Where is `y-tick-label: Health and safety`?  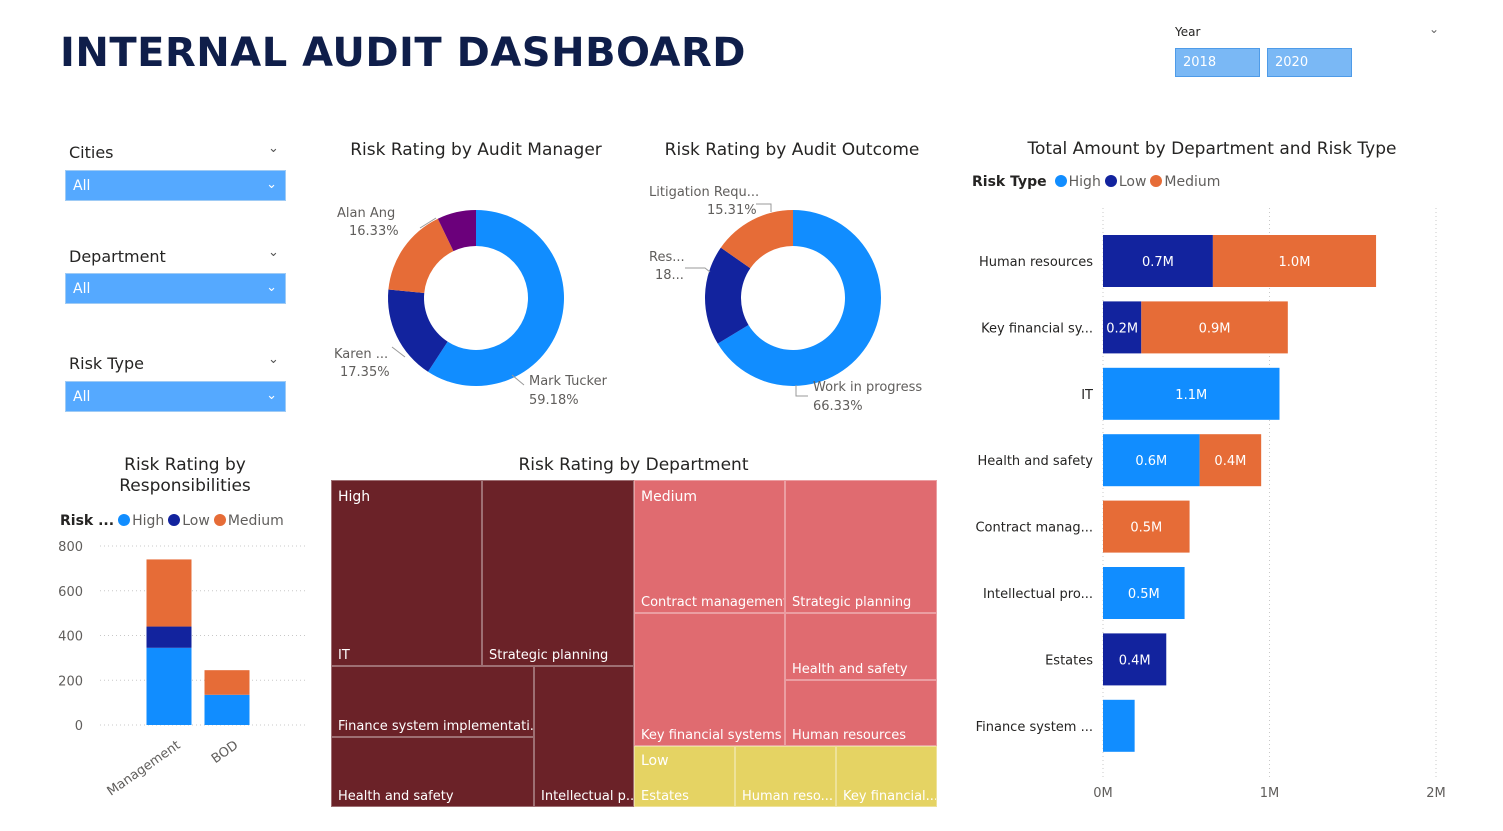
y-tick-label: Health and safety is located at coordinates (1035, 461).